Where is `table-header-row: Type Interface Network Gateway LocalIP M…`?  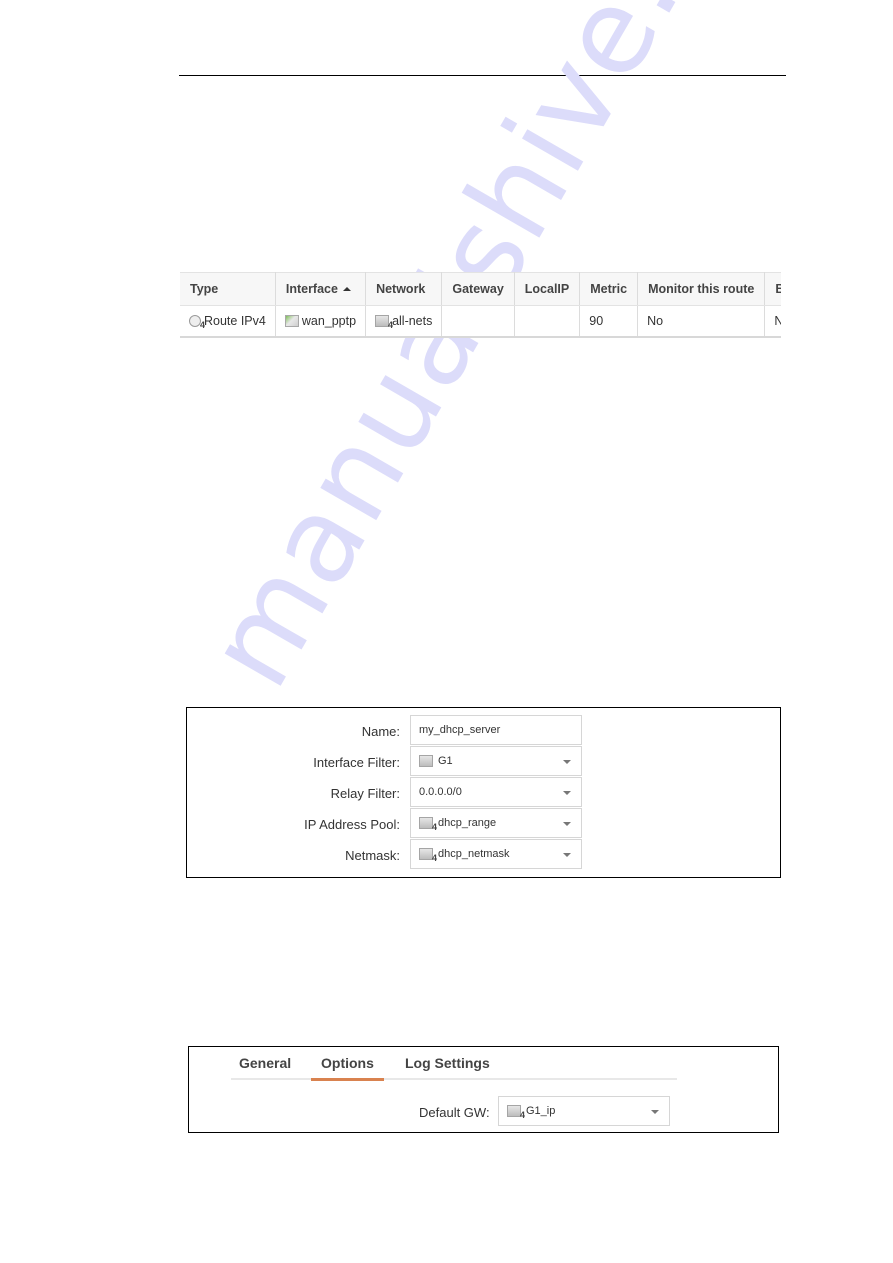
table-header-row: Type Interface Network Gateway LocalIP M… is located at coordinates (480, 289).